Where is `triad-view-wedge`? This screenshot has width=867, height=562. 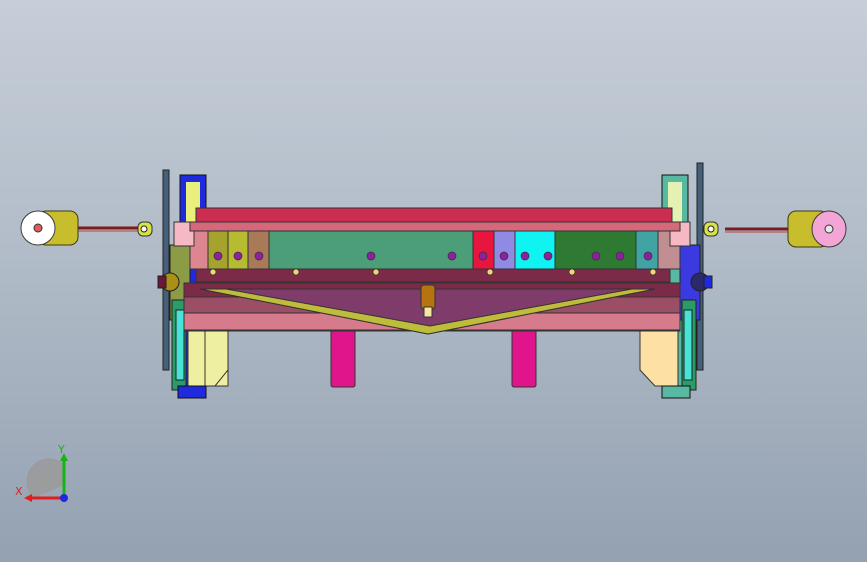
triad-view-wedge is located at coordinates (45, 478).